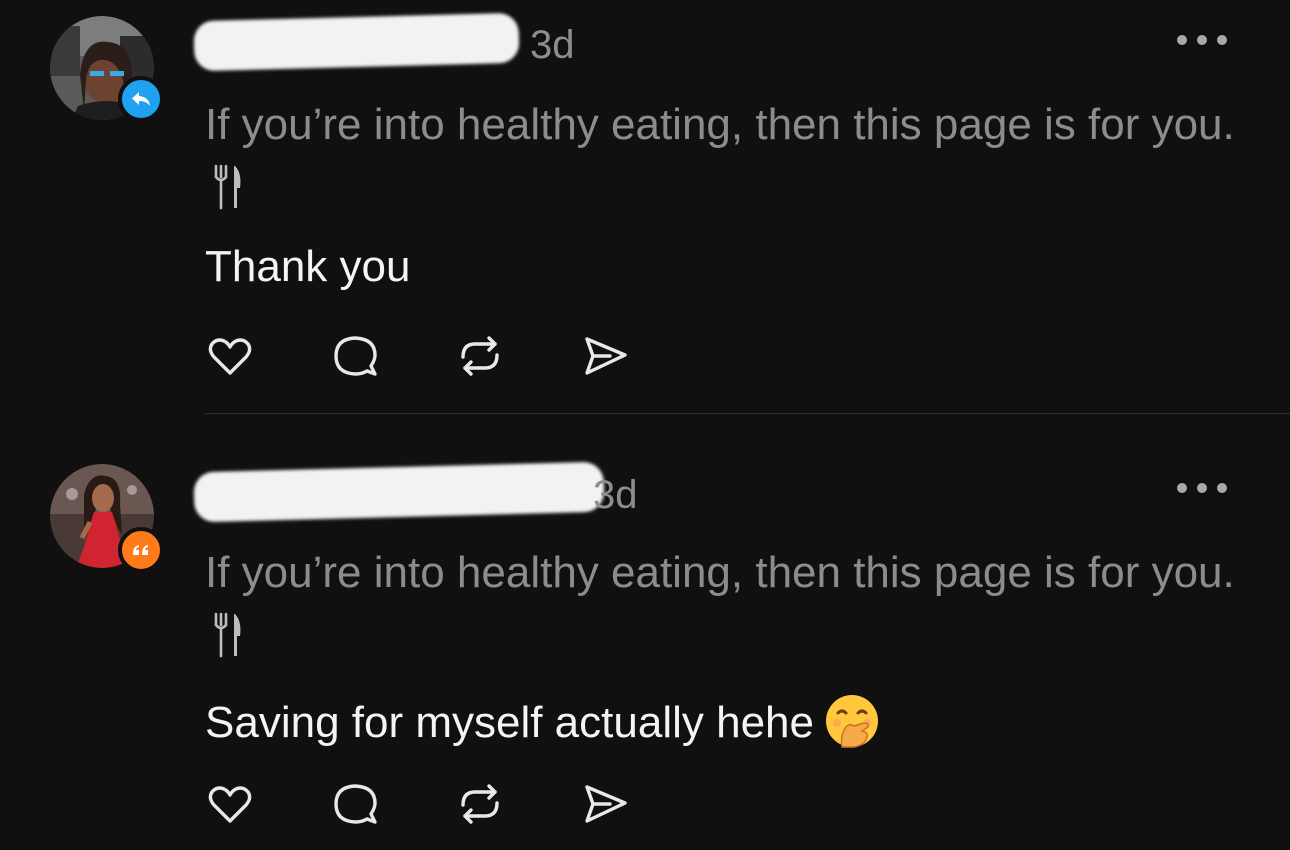  I want to click on quote-badge, so click(141, 550).